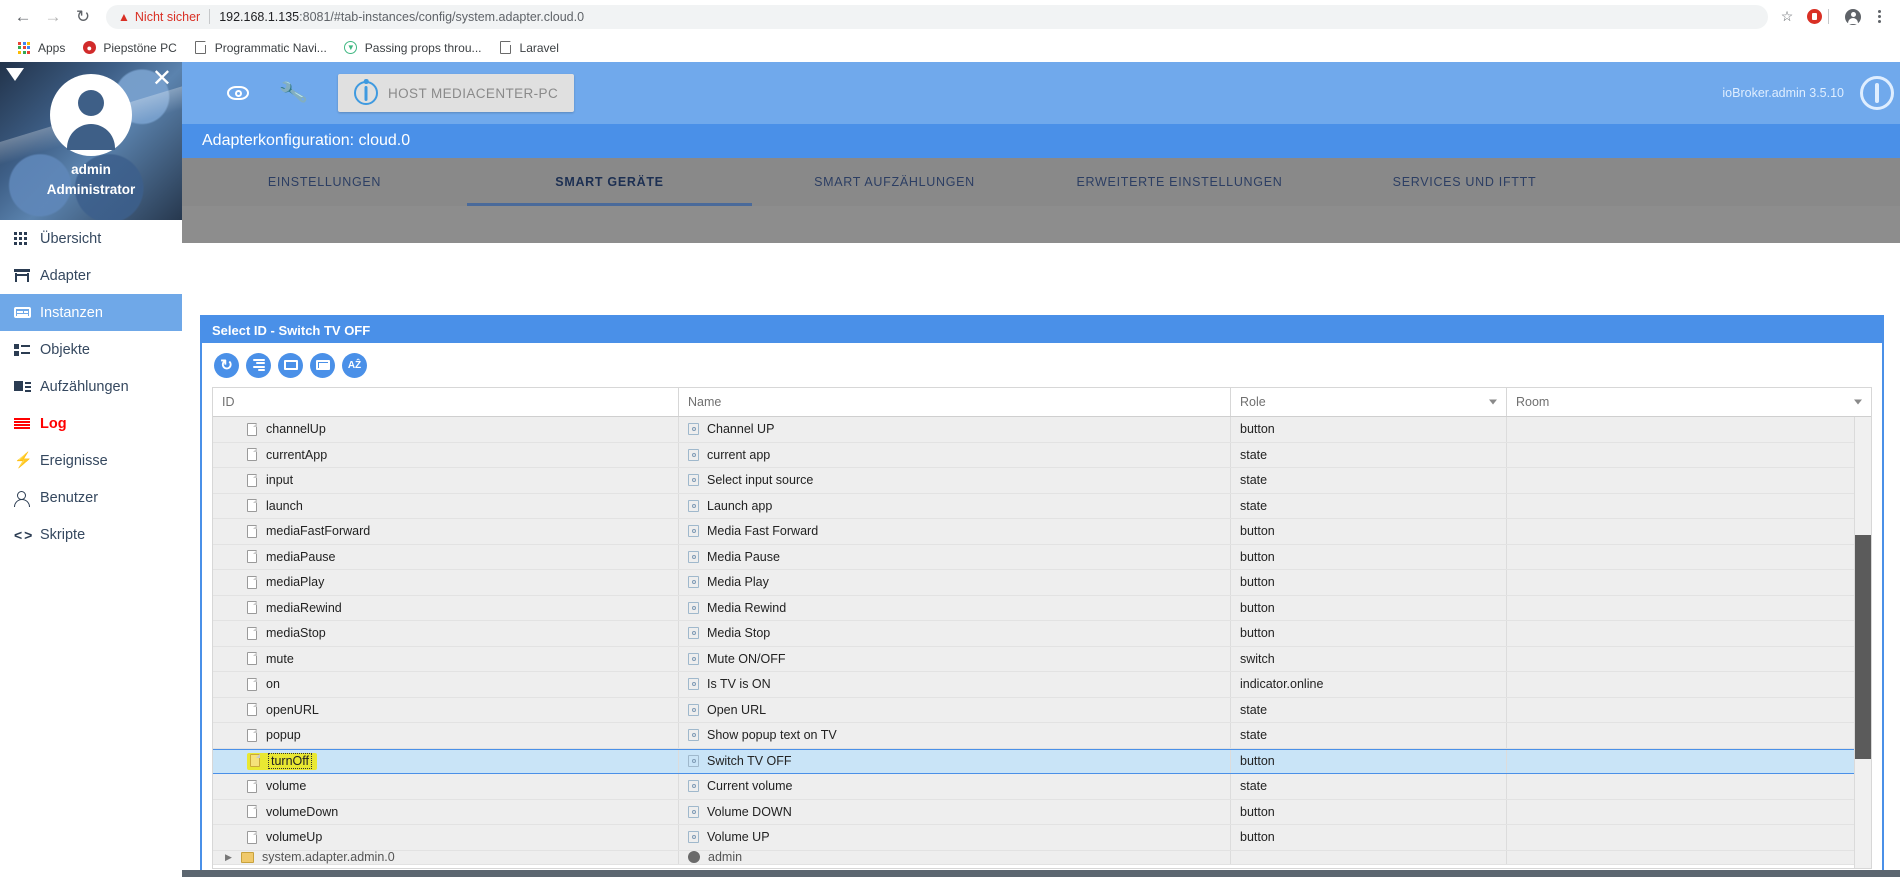 Image resolution: width=1900 pixels, height=877 pixels. I want to click on row-role-text: state, so click(1254, 480).